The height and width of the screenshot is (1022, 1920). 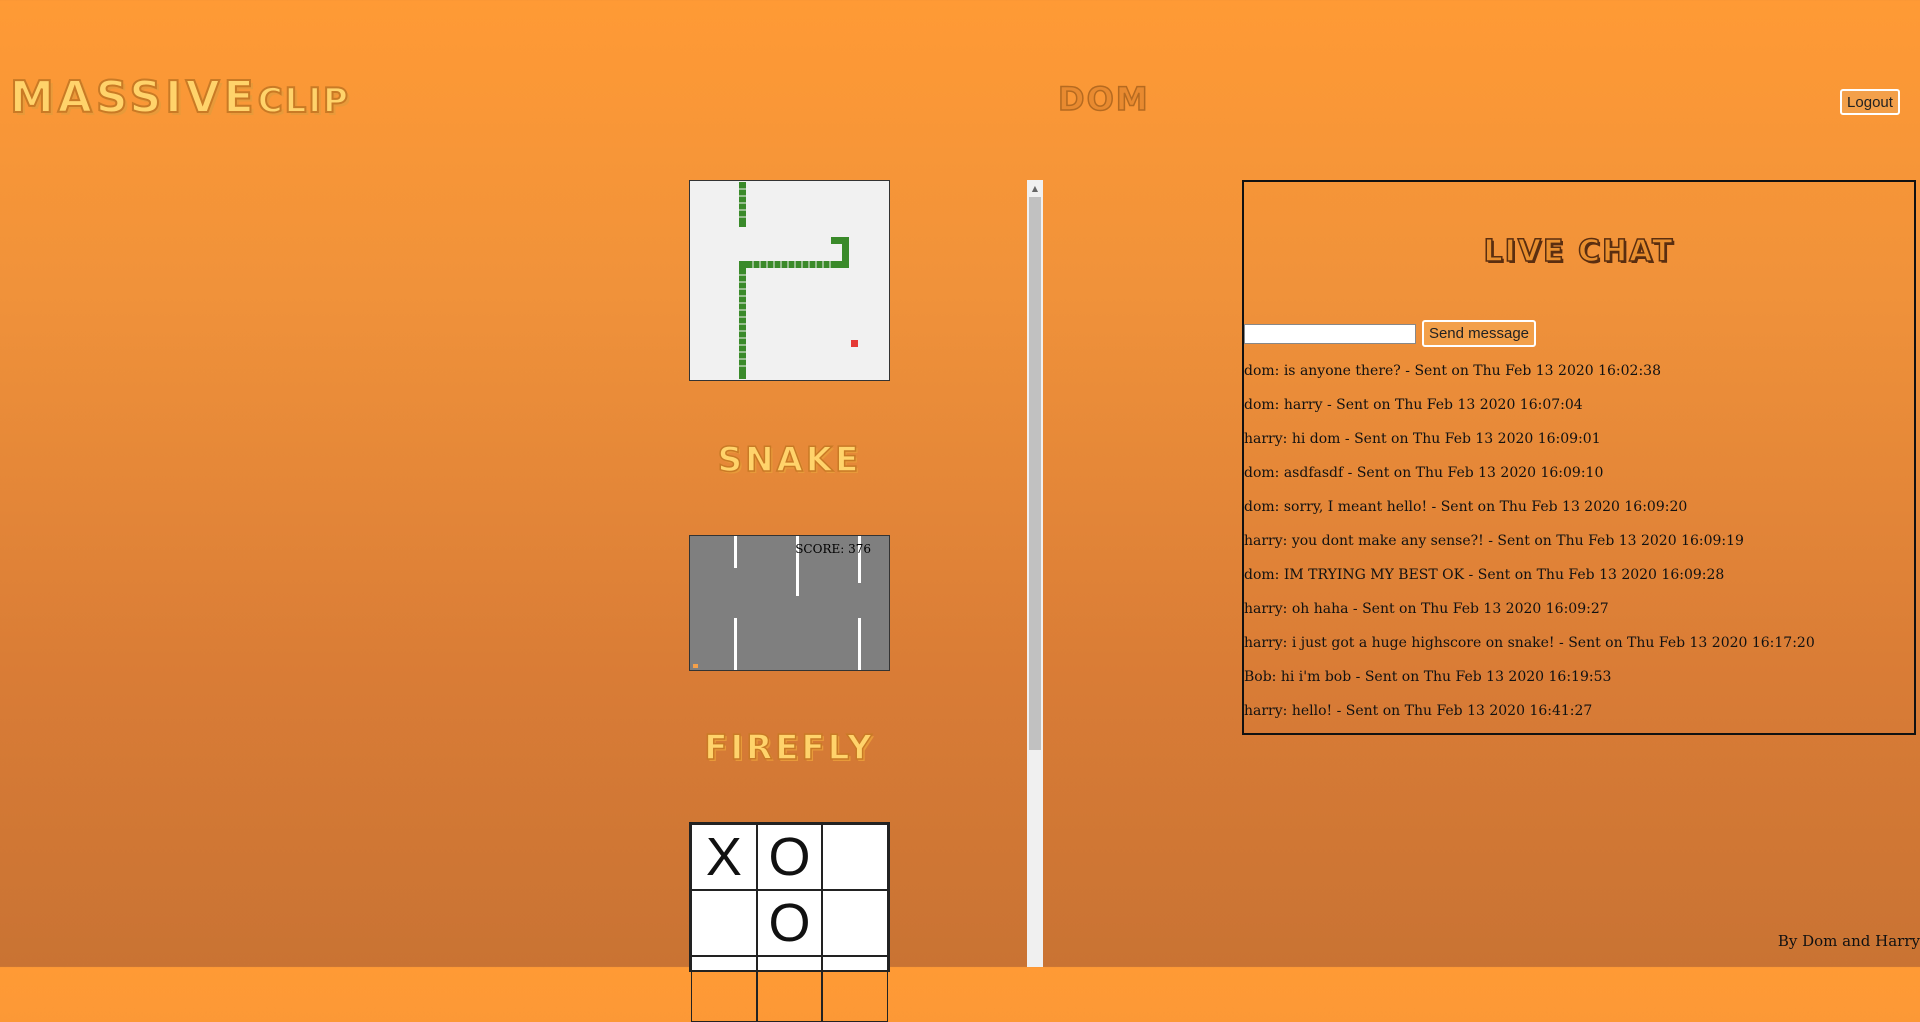 What do you see at coordinates (854, 343) in the screenshot?
I see `snake-food` at bounding box center [854, 343].